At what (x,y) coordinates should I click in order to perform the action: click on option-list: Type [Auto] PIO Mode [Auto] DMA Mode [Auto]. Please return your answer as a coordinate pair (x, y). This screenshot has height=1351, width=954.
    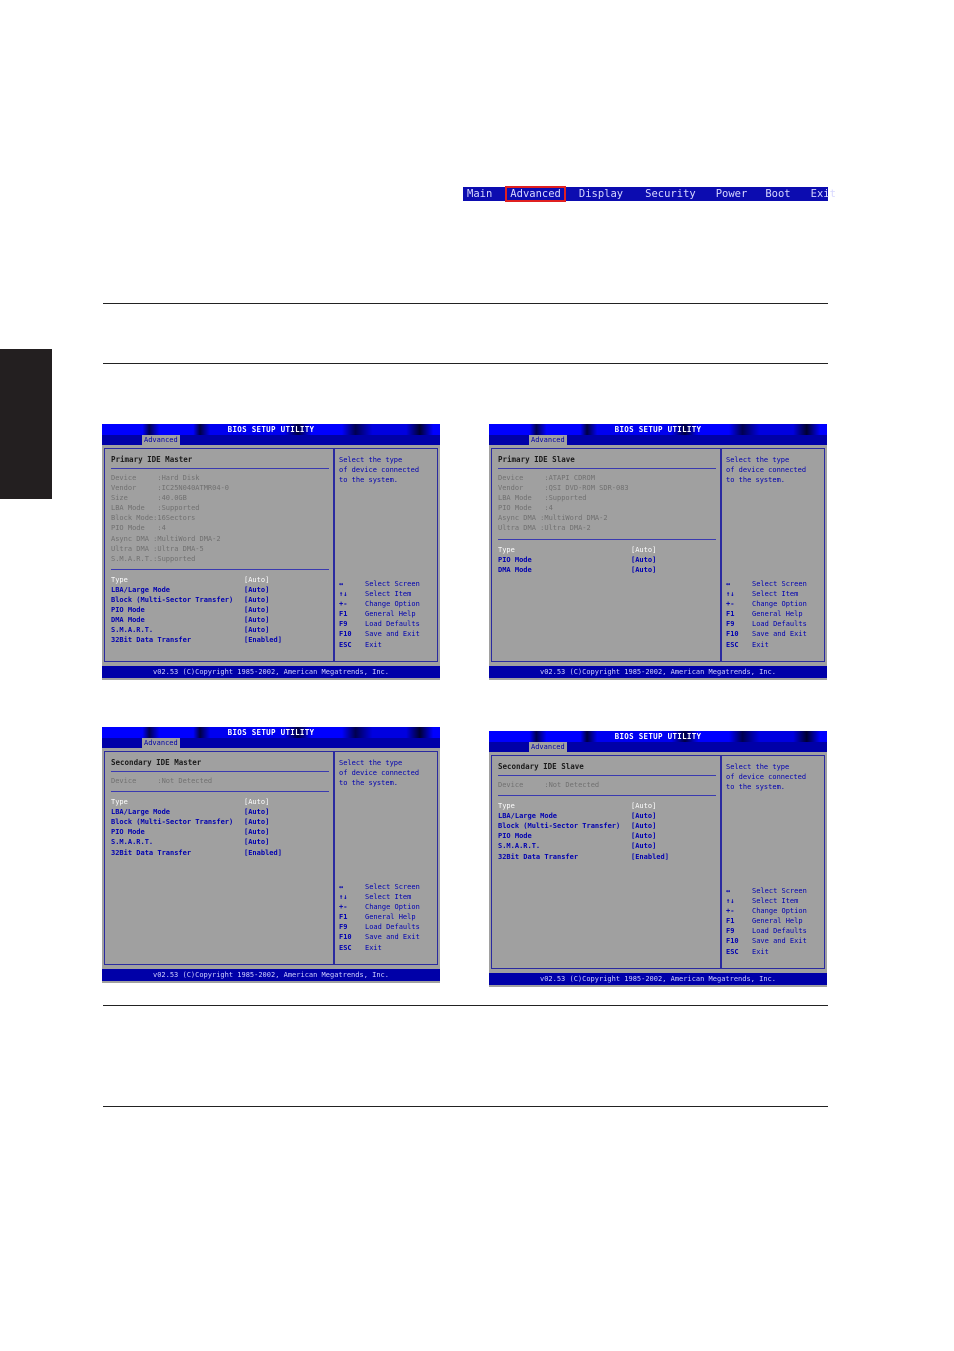
    Looking at the image, I should click on (577, 560).